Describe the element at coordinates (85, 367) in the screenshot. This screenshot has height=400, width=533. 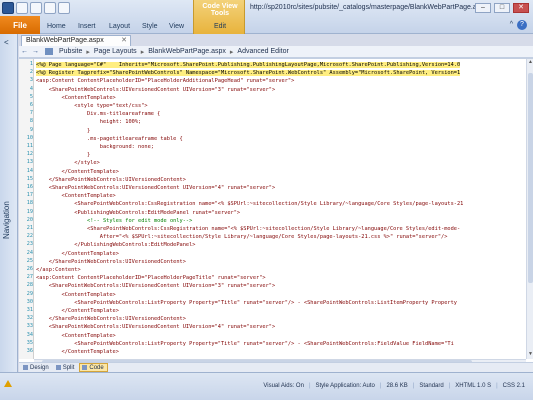
I see `code-view-icon` at that location.